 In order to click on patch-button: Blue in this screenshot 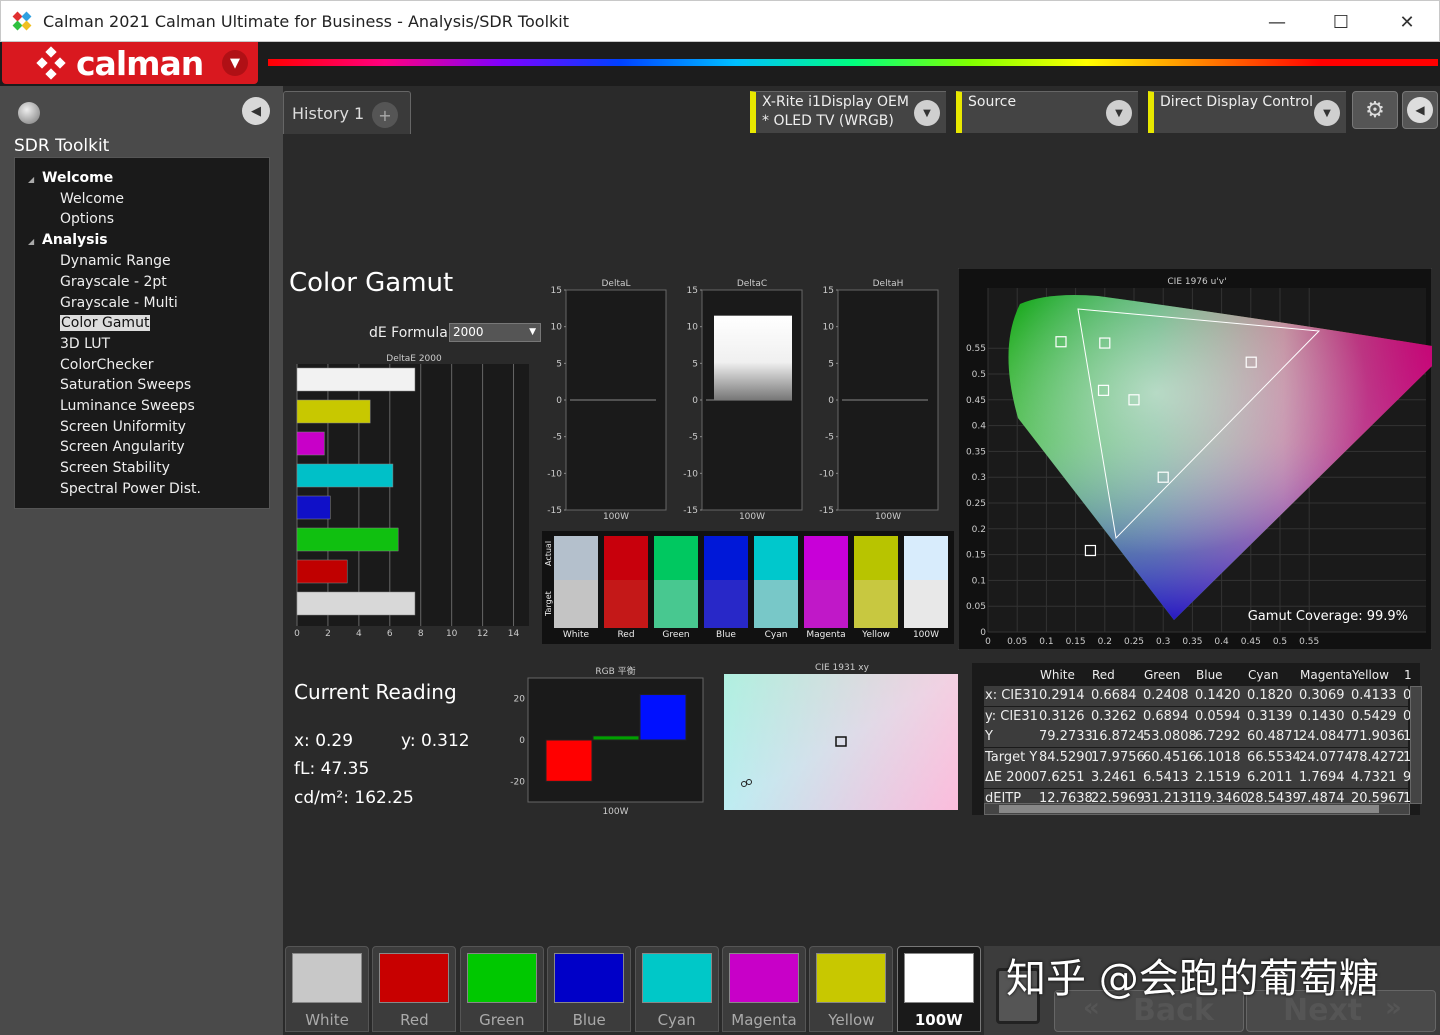, I will do `click(589, 989)`.